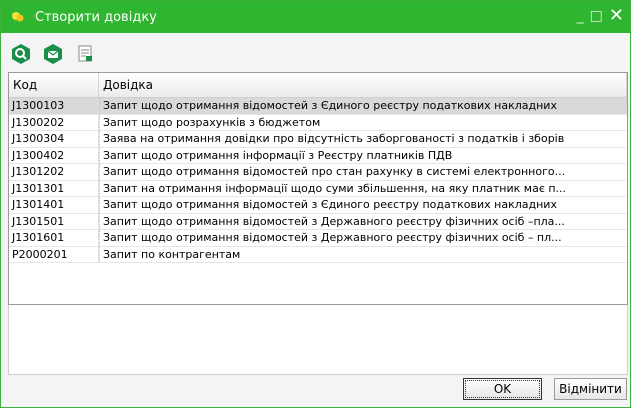 The image size is (631, 408). What do you see at coordinates (54, 155) in the screenshot?
I see `row-code-cell: J1300402` at bounding box center [54, 155].